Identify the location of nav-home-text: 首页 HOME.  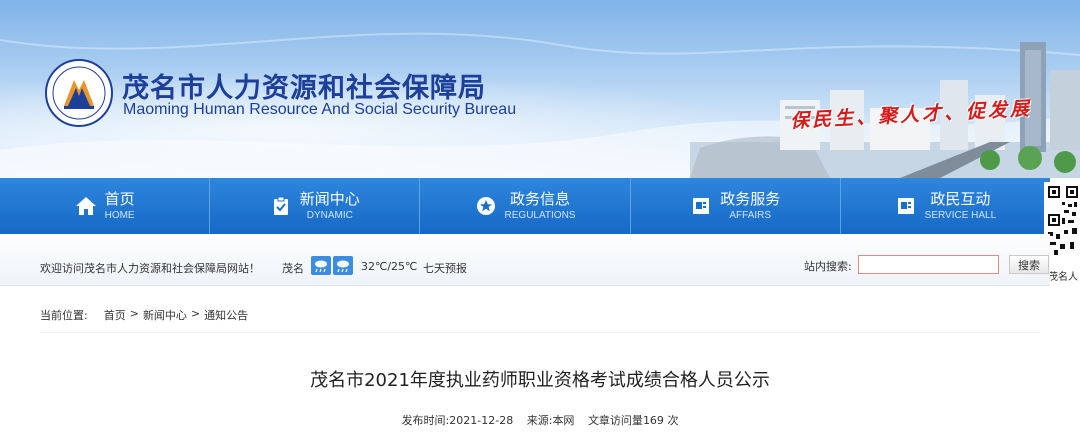
(120, 206).